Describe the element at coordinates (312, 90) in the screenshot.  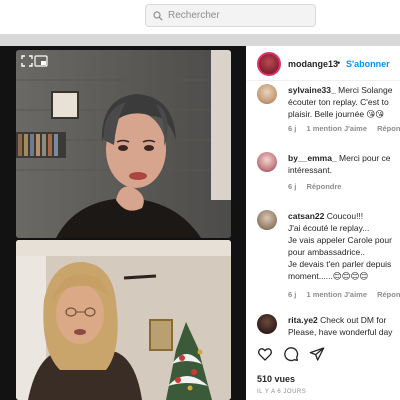
I see `comment-username: sylvaine33_` at that location.